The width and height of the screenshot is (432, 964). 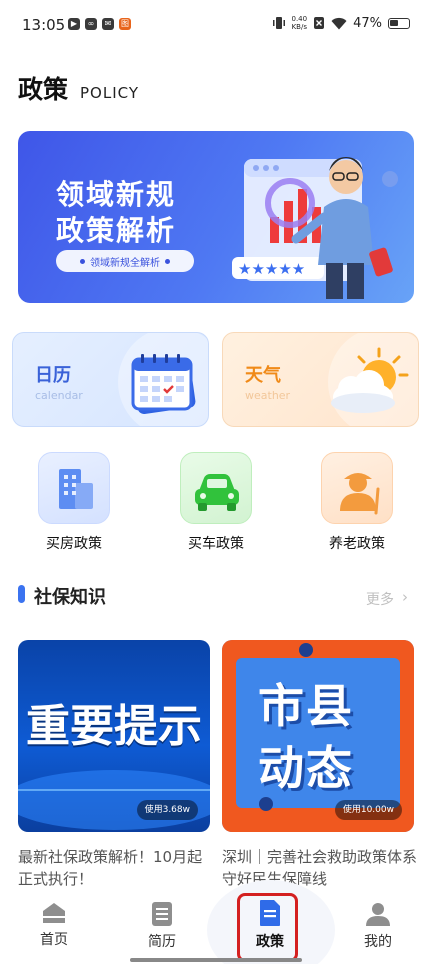 What do you see at coordinates (167, 261) in the screenshot?
I see `pill-dot-right` at bounding box center [167, 261].